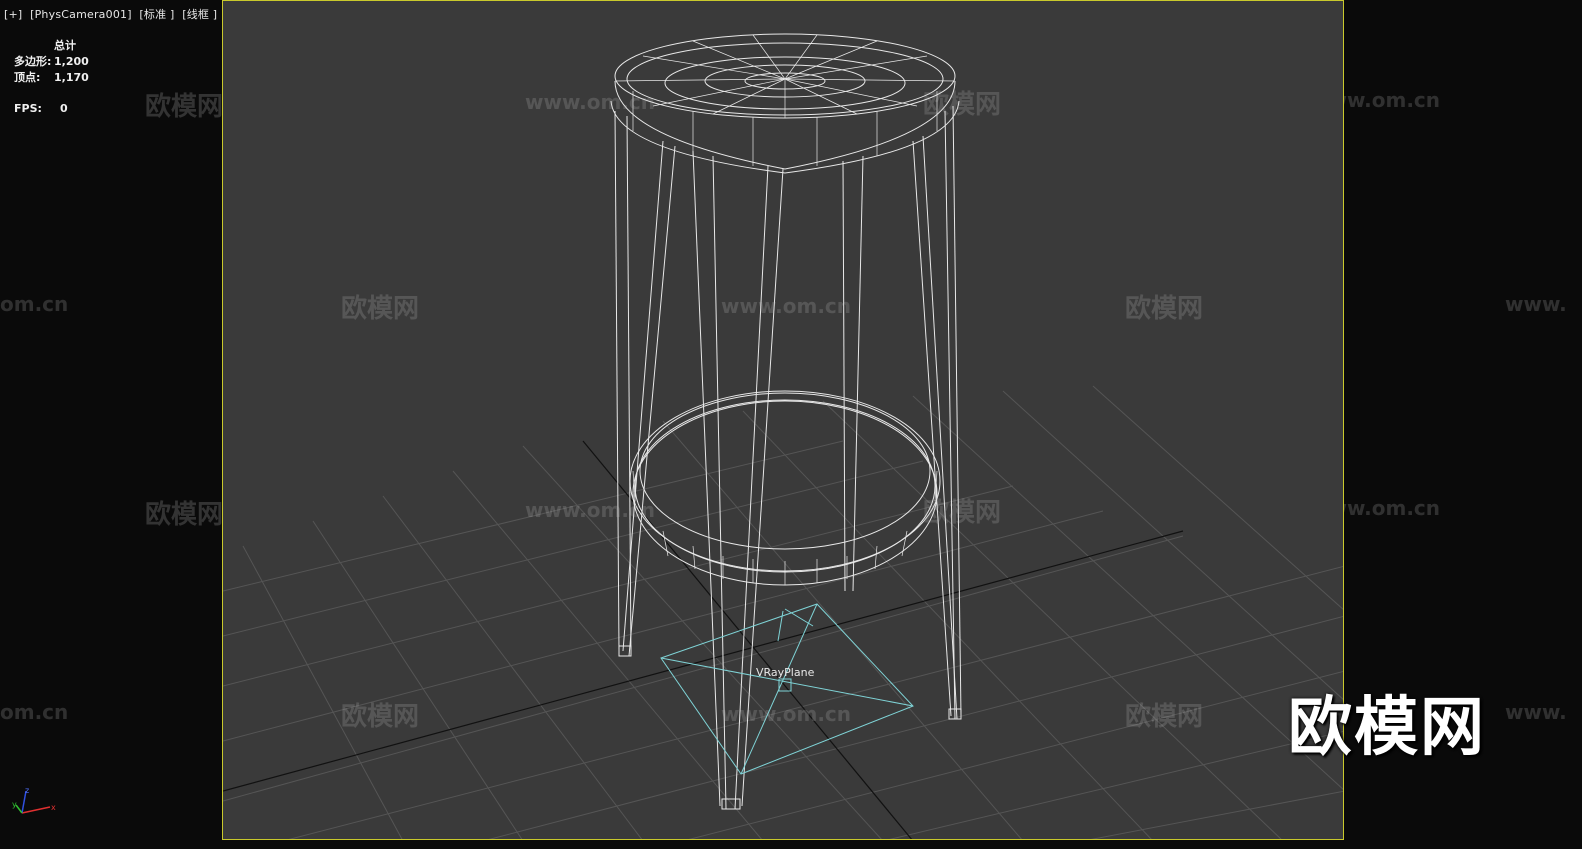 This screenshot has width=1582, height=849. What do you see at coordinates (27, 790) in the screenshot?
I see `gizmo-z-label: z` at bounding box center [27, 790].